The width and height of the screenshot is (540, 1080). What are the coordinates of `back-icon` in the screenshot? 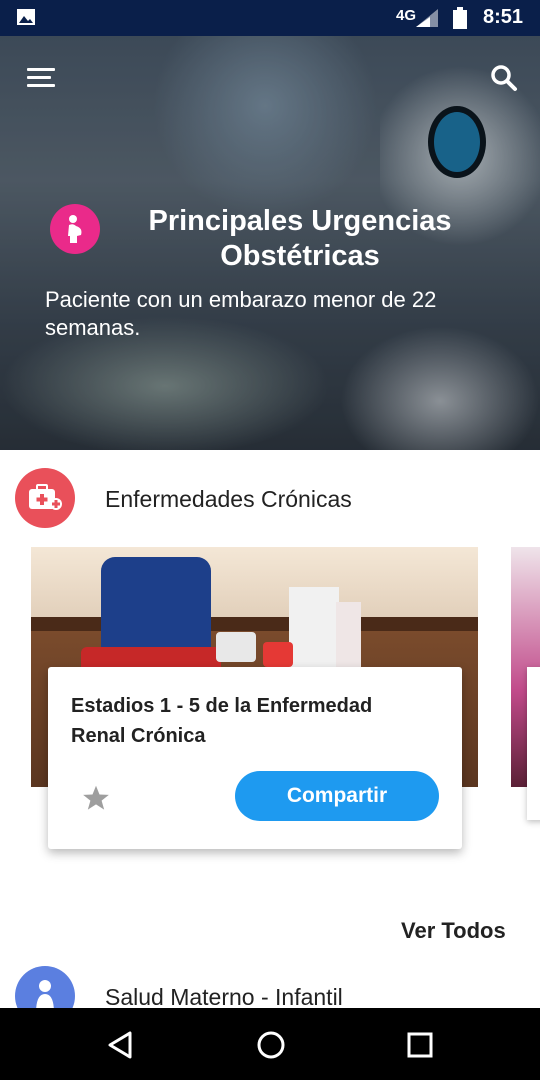 It's located at (121, 1045).